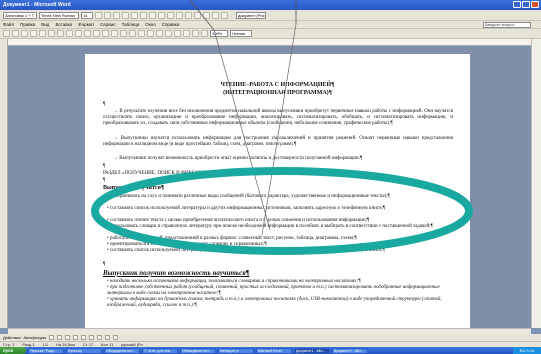 The height and width of the screenshot is (354, 541). Describe the element at coordinates (161, 15) in the screenshot. I see `line-spacing-icon` at that location.